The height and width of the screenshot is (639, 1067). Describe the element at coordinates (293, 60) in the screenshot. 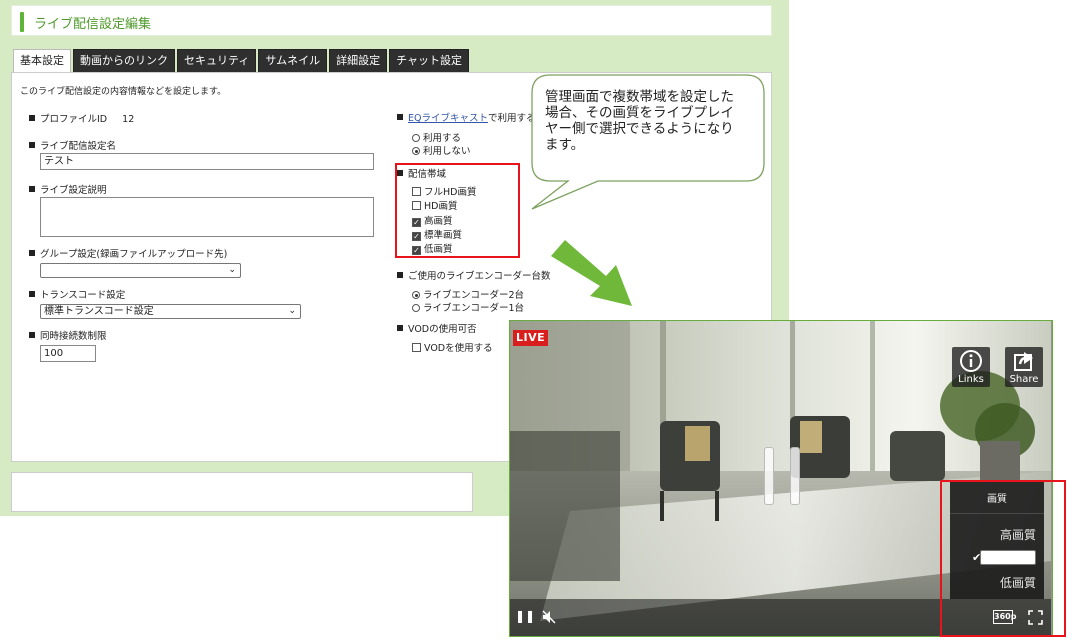

I see `tab-thumbnail: サムネイル` at that location.